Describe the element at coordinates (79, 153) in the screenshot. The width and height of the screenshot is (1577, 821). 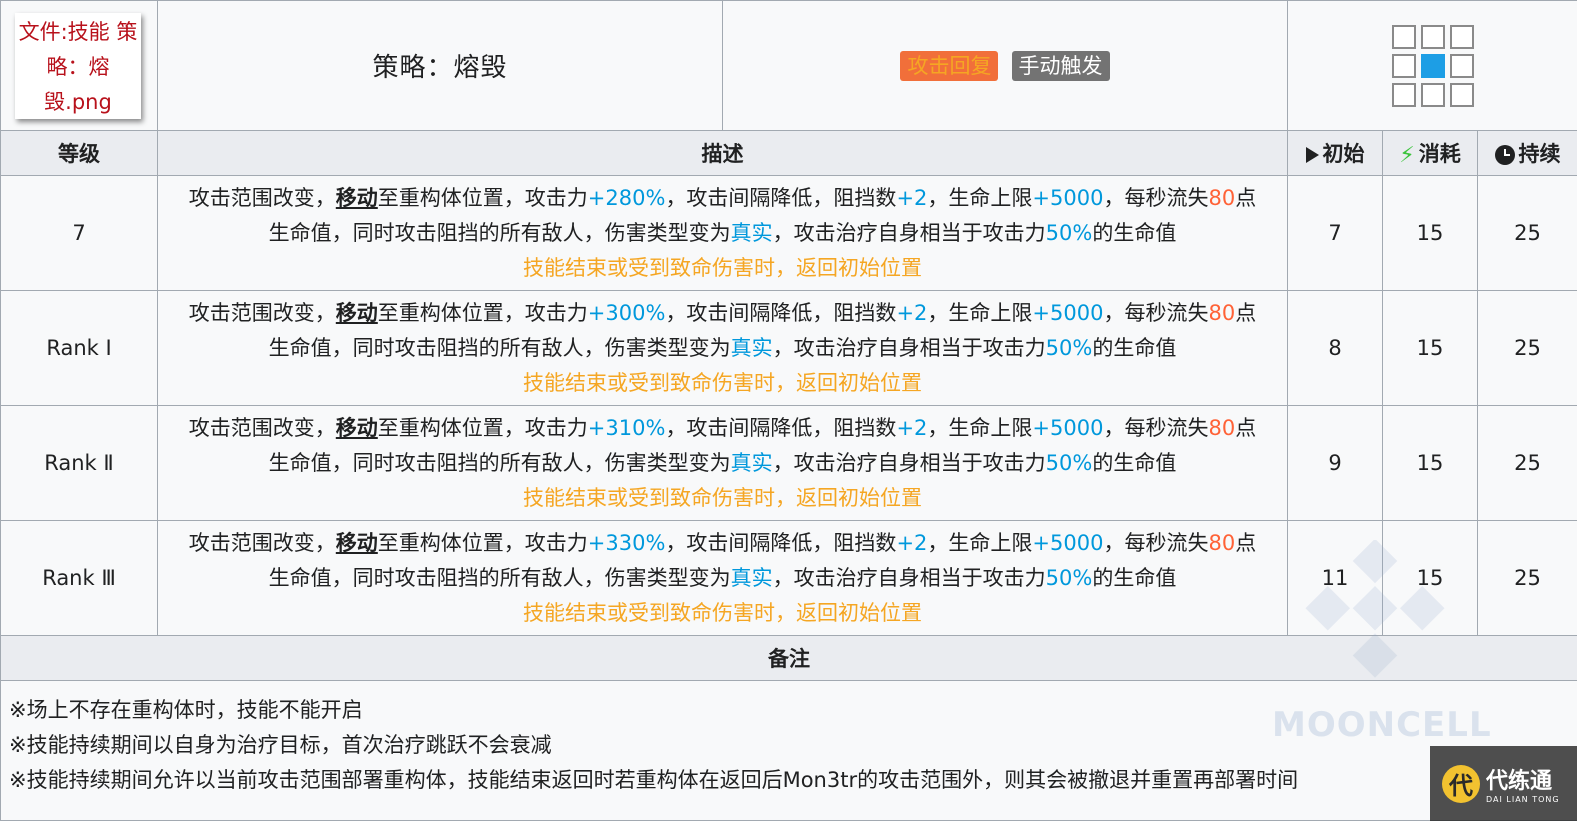
I see `col-level: 等级` at that location.